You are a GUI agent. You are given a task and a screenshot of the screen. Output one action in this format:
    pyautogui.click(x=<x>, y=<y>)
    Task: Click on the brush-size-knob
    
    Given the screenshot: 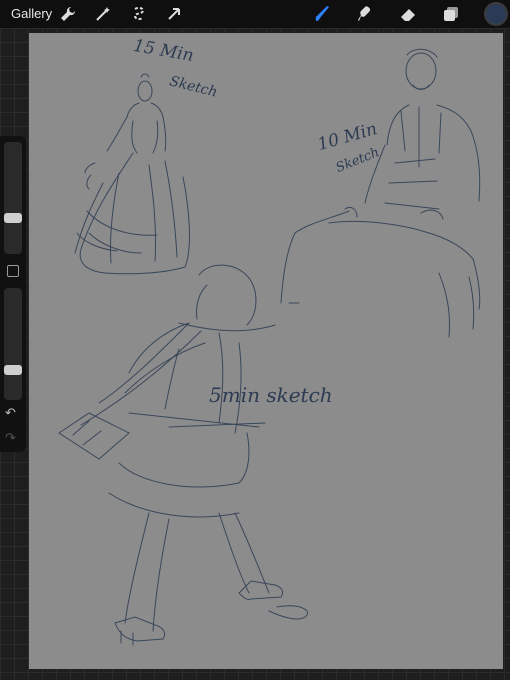 What is the action you would take?
    pyautogui.click(x=13, y=218)
    